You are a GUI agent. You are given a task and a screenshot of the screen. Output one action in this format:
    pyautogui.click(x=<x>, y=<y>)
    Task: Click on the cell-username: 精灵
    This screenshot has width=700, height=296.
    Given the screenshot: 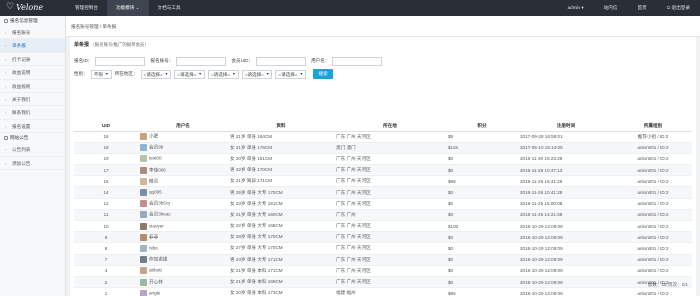 What is the action you would take?
    pyautogui.click(x=183, y=181)
    